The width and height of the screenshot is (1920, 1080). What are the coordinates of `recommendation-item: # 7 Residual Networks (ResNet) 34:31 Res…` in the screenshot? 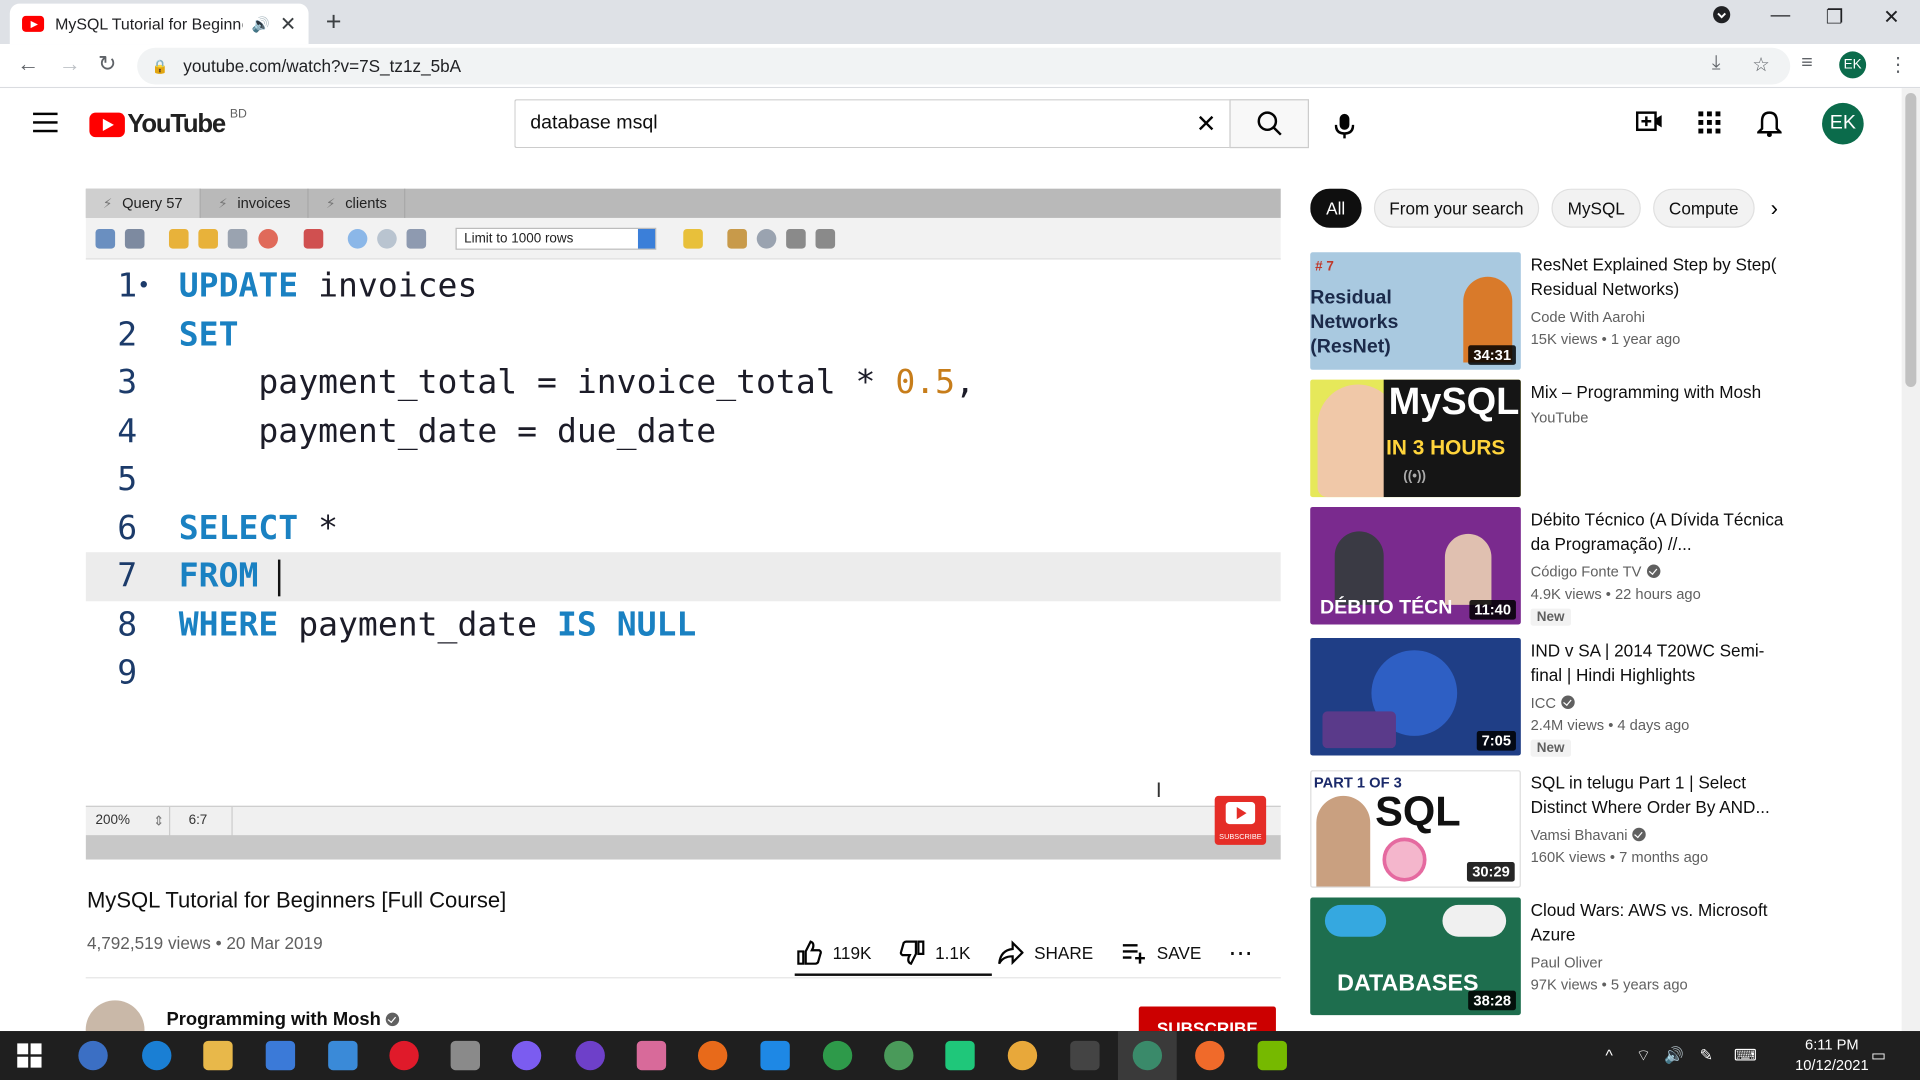 It's located at (1555, 312).